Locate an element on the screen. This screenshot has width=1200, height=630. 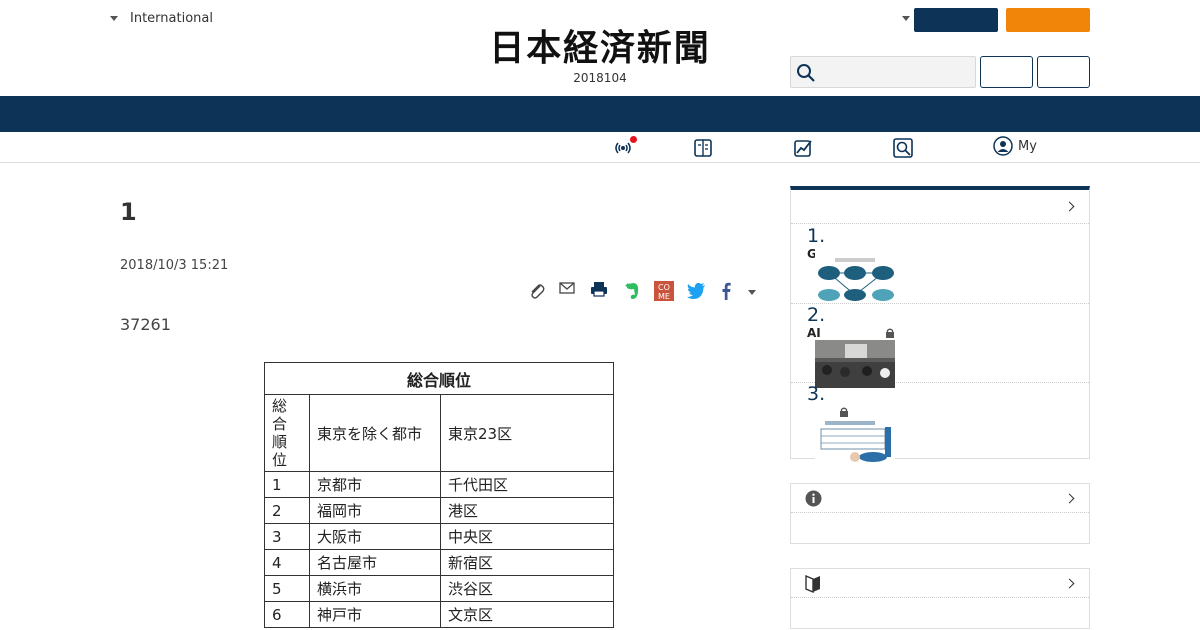
info-widget-header is located at coordinates (940, 498).